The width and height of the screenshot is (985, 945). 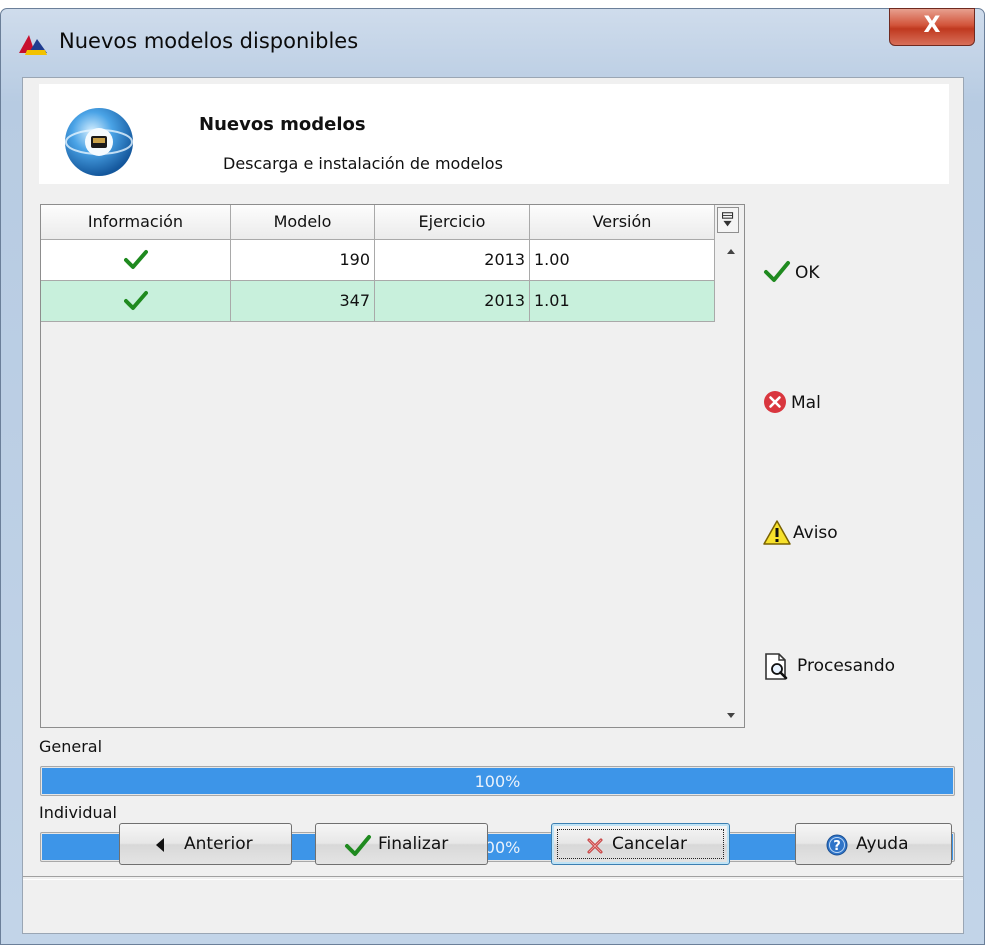 What do you see at coordinates (209, 41) in the screenshot?
I see `window-title: Nuevos modelos disponibles` at bounding box center [209, 41].